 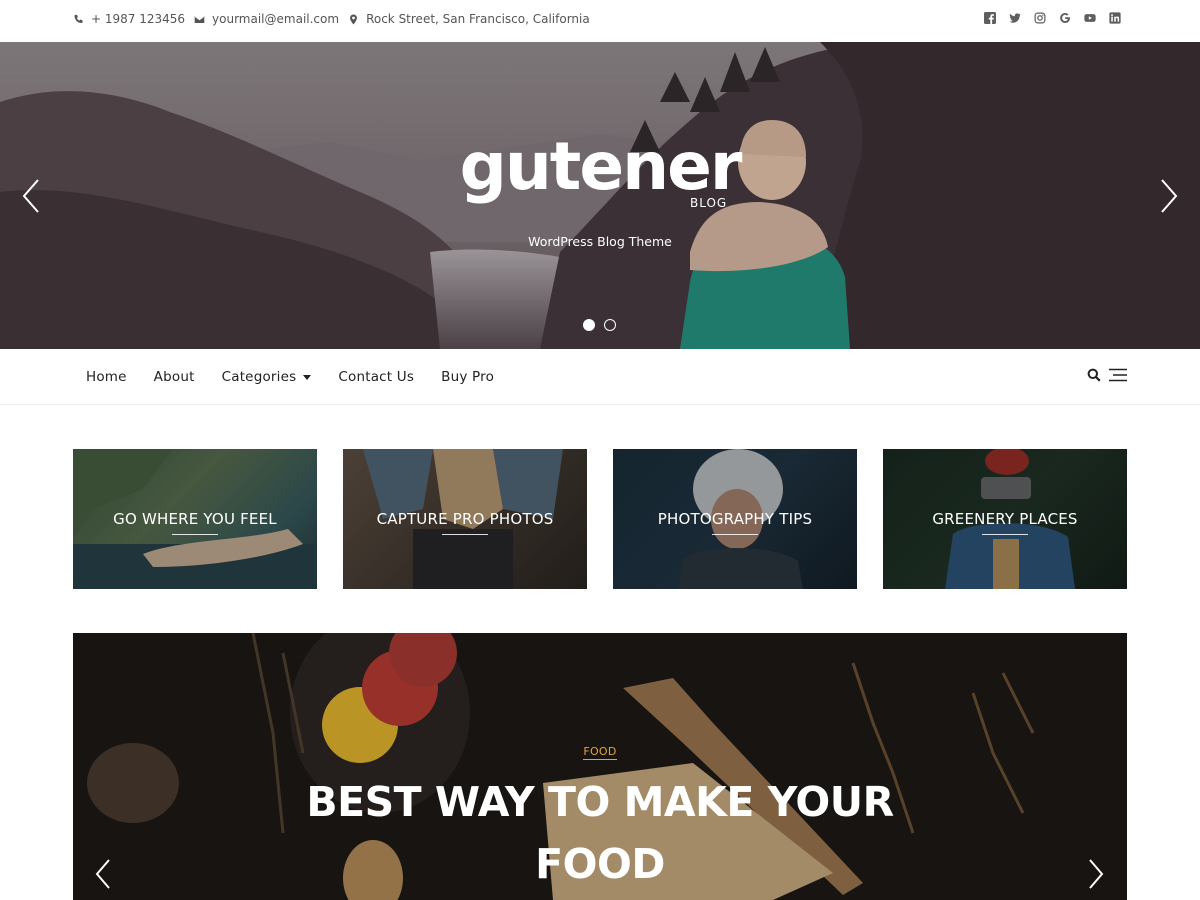 What do you see at coordinates (78, 18) in the screenshot?
I see `phone-icon` at bounding box center [78, 18].